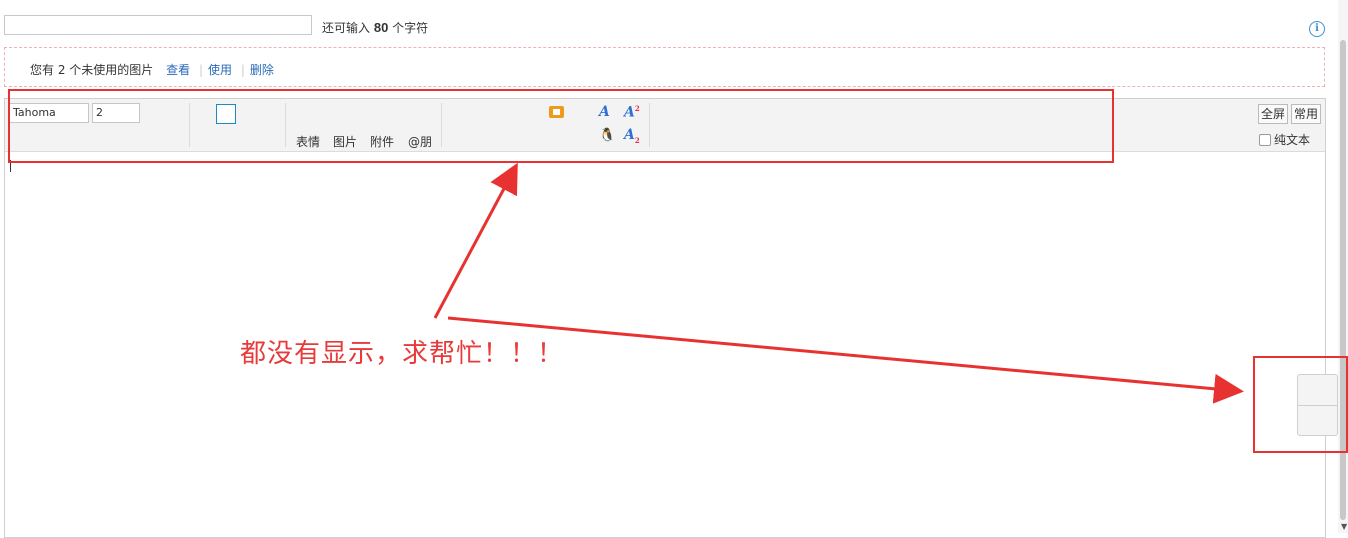  Describe the element at coordinates (402, 354) in the screenshot. I see `annotation-text: 都没有显示，求帮忙！！！` at that location.